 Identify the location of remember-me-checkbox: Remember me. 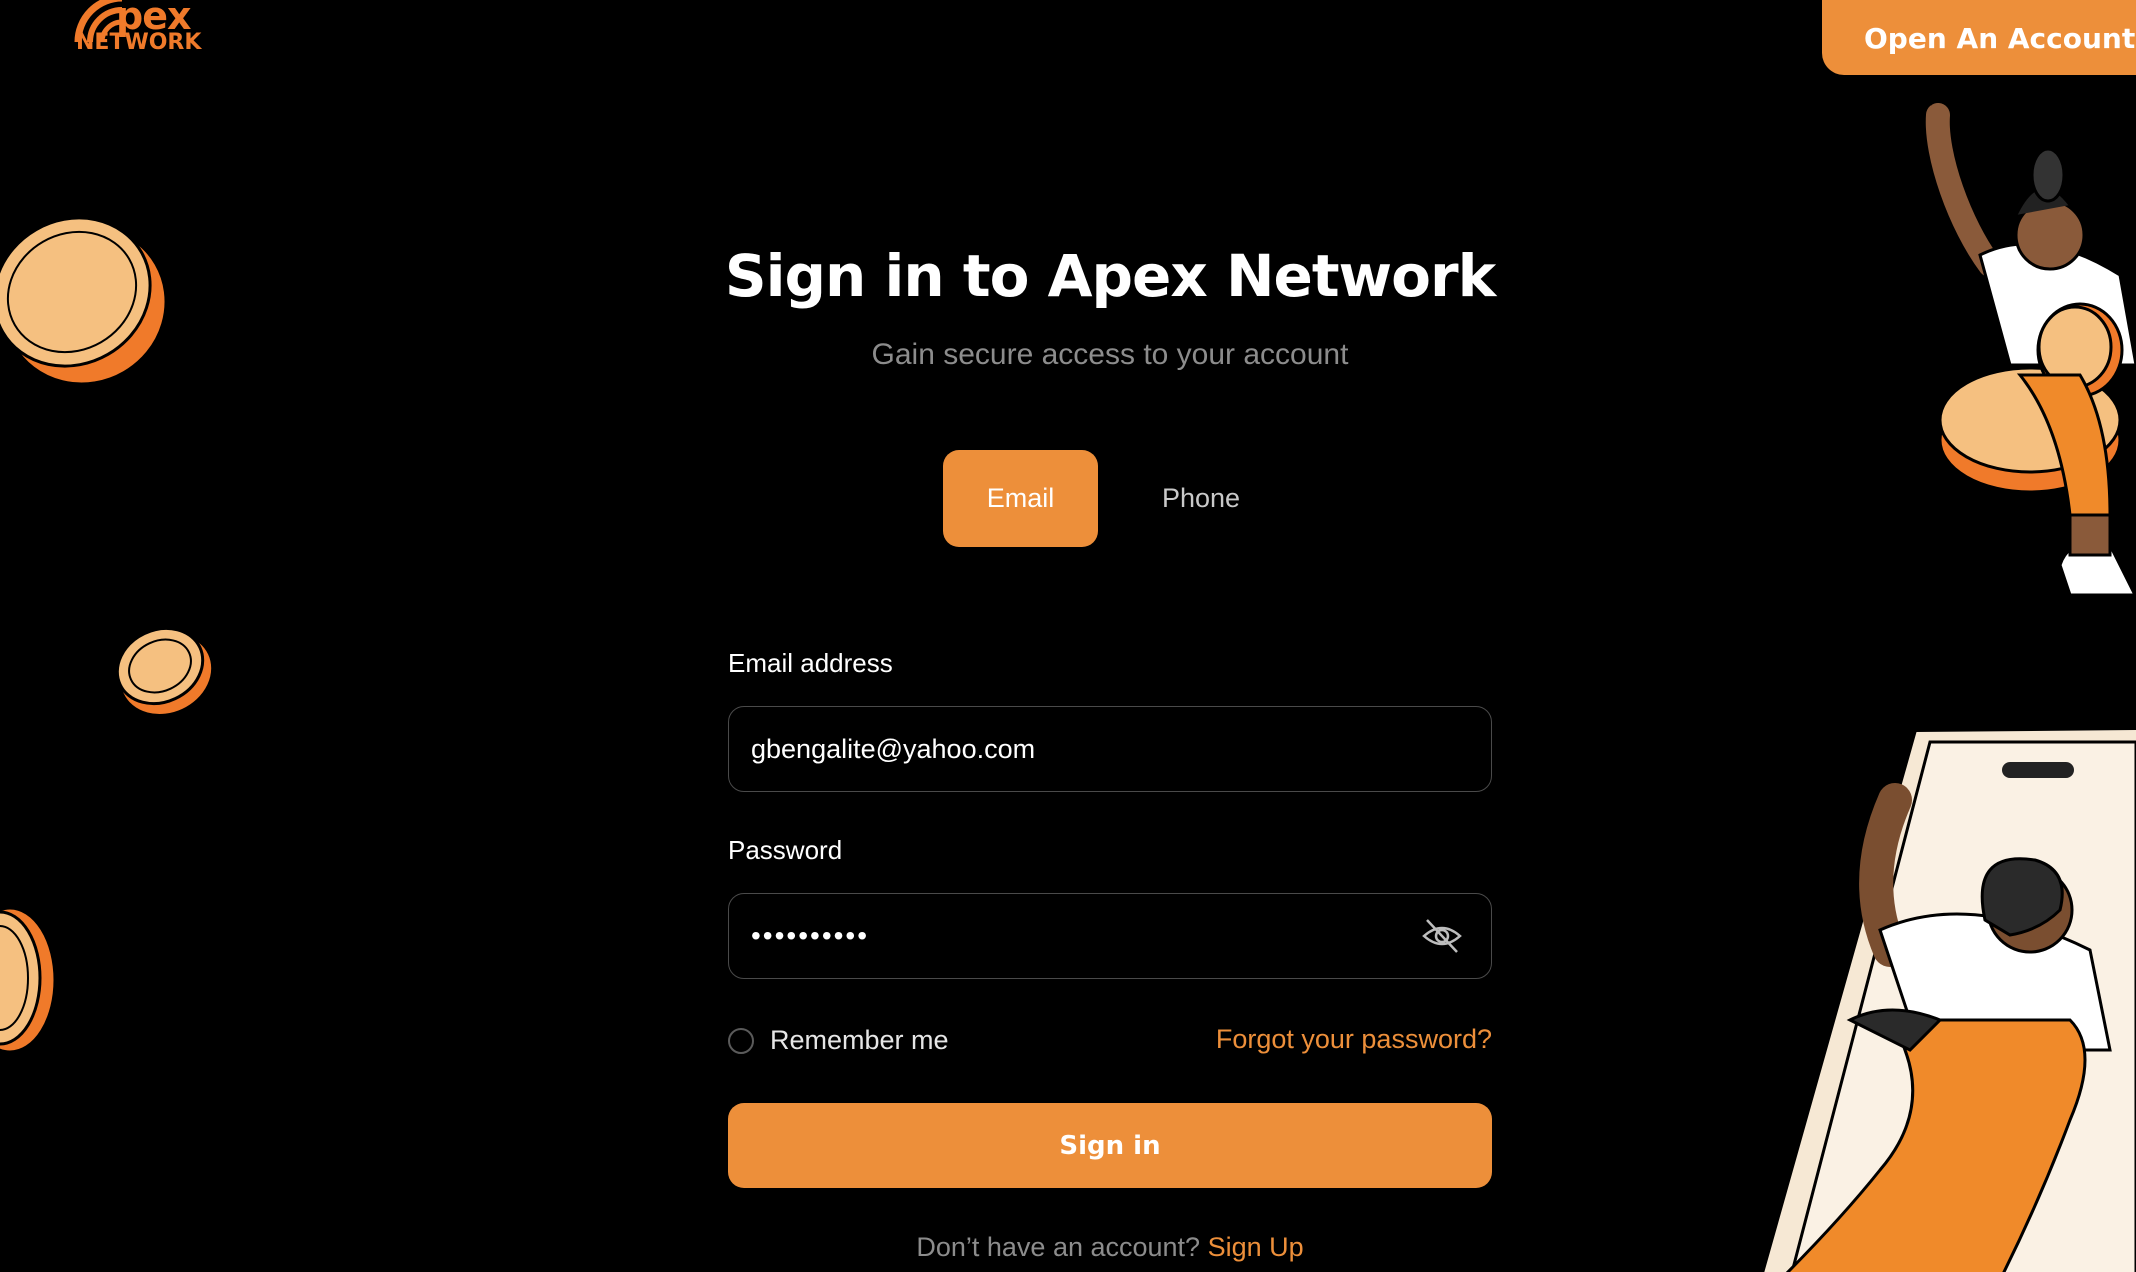
(838, 1040).